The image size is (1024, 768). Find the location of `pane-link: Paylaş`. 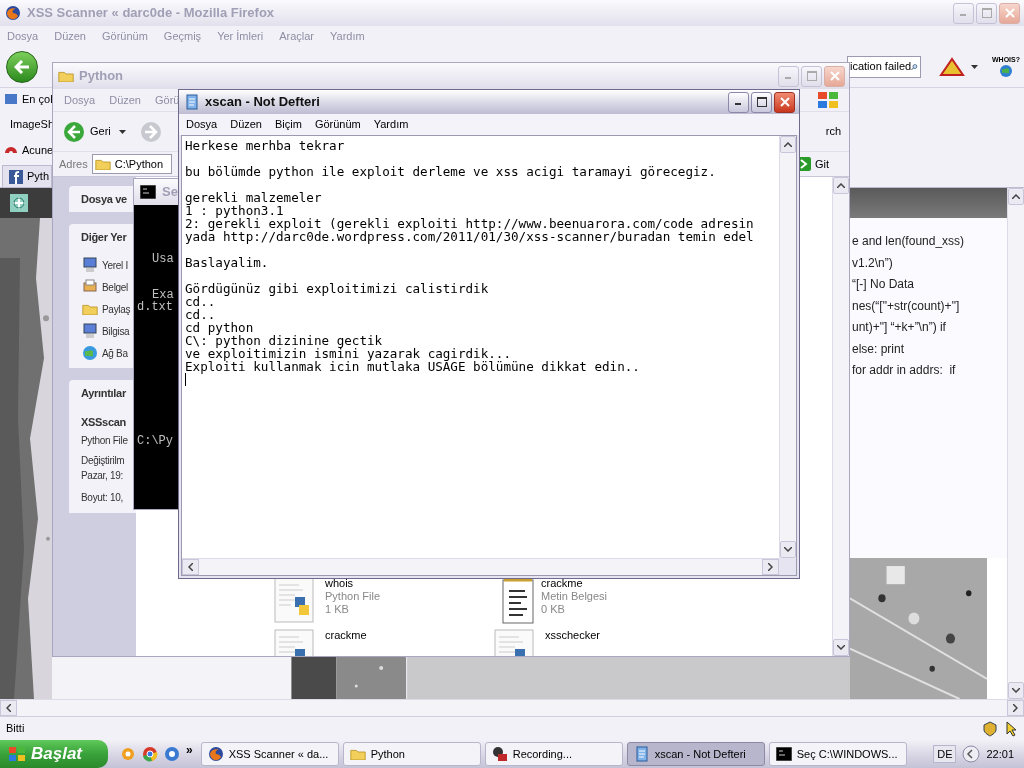

pane-link: Paylaş is located at coordinates (106, 309).